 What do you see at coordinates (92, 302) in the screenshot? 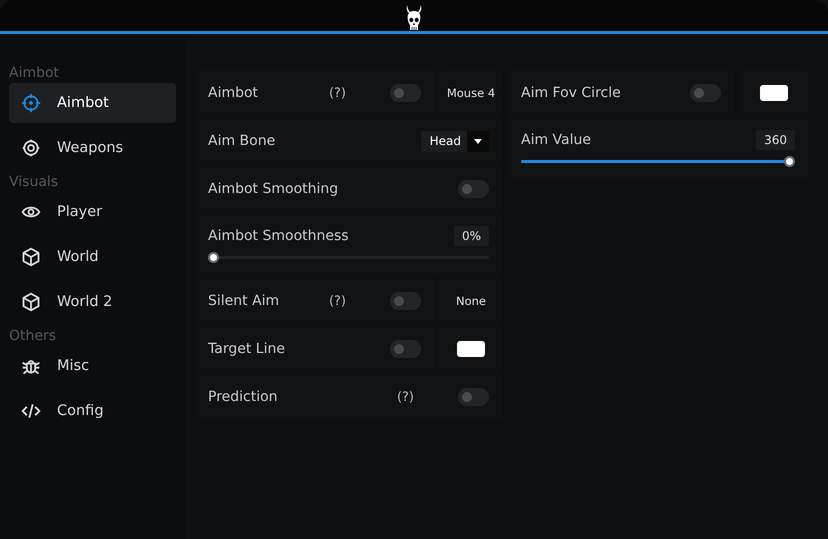
I see `sidebar-item: World 2` at bounding box center [92, 302].